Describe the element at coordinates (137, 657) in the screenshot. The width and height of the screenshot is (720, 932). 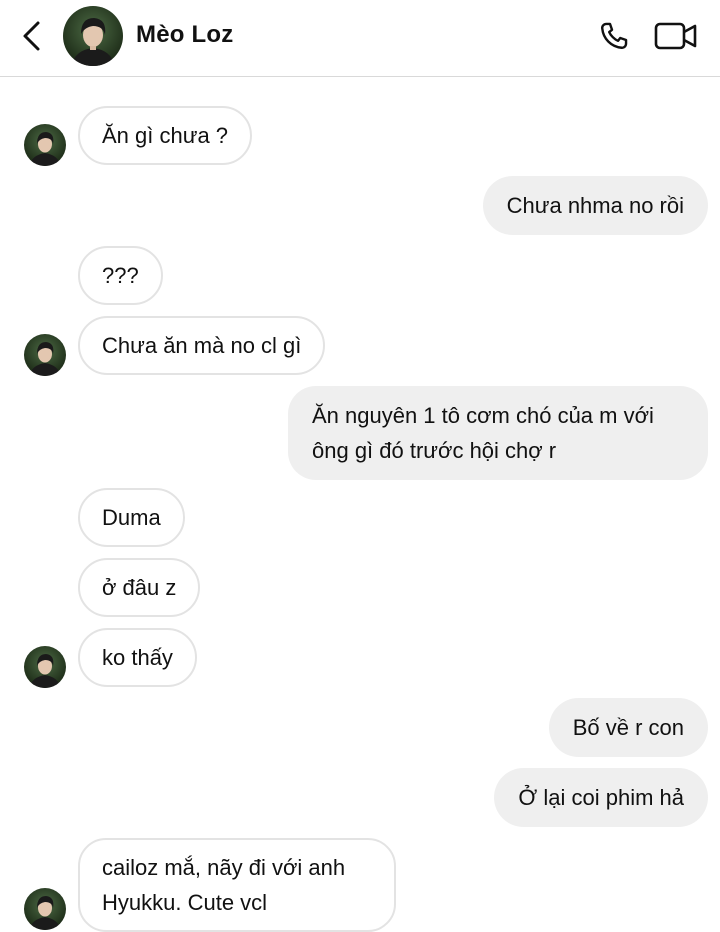
I see `incoming-message: ko thấy` at that location.